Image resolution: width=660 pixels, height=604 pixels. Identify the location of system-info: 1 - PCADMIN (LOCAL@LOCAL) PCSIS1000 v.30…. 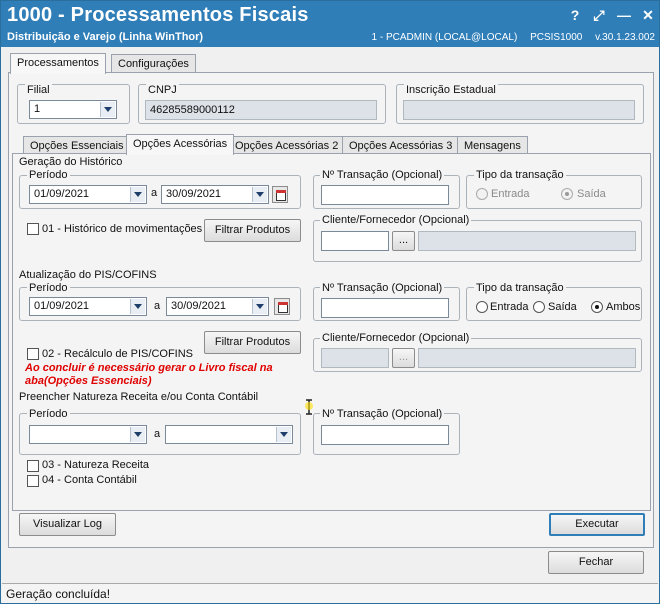
(508, 37).